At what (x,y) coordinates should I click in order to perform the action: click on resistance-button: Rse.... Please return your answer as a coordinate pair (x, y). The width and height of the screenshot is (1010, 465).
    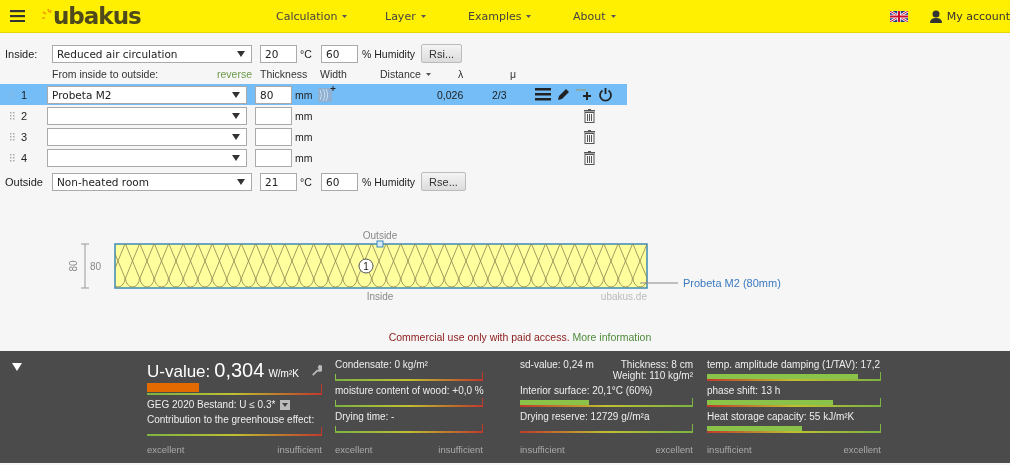
    Looking at the image, I should click on (443, 181).